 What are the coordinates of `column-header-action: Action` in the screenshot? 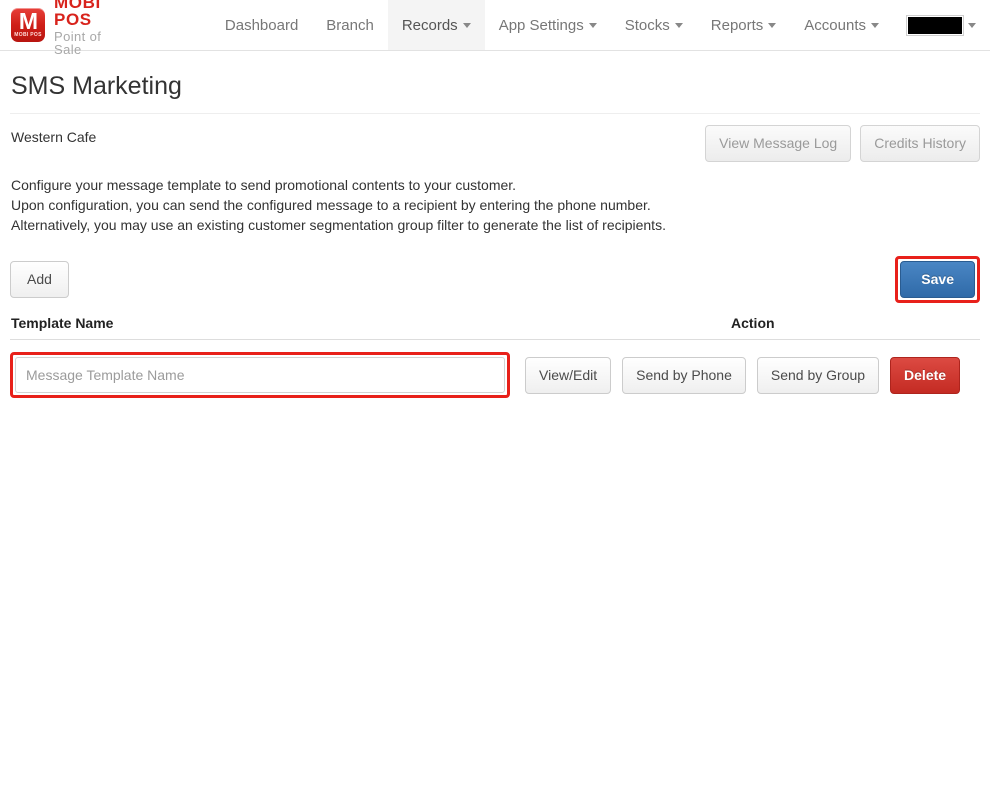 It's located at (753, 323).